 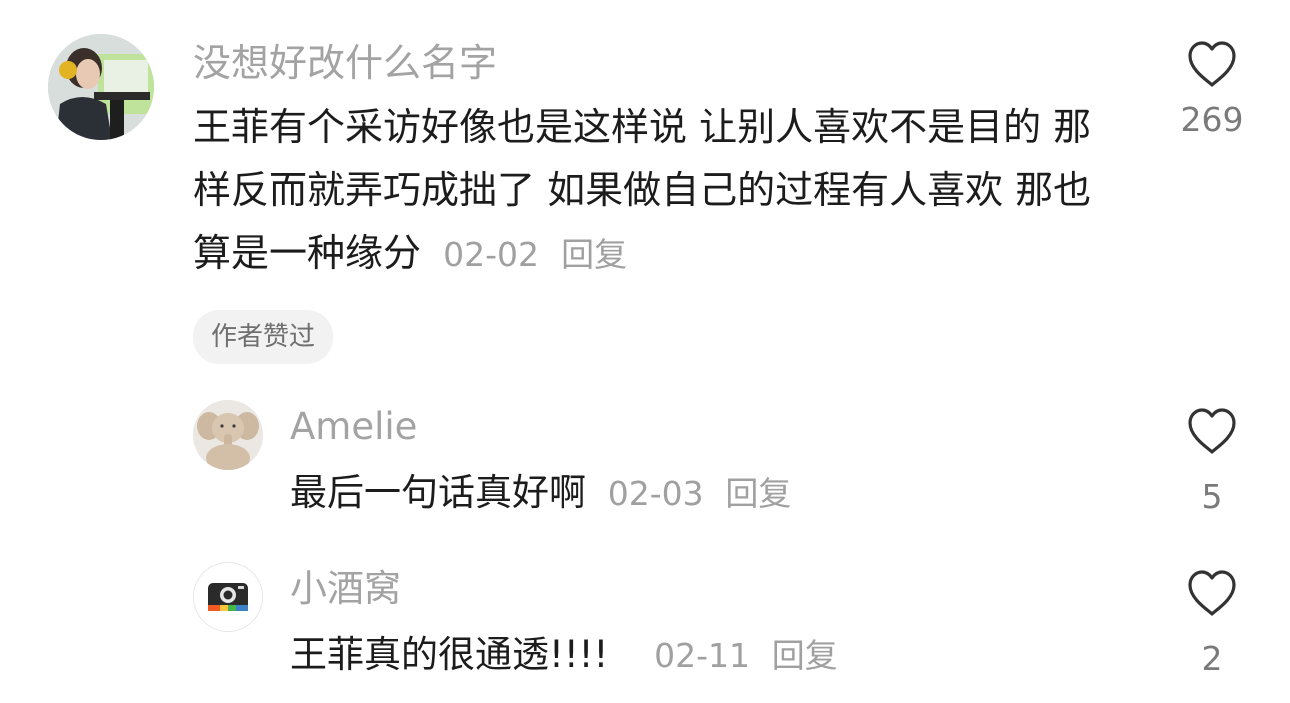 What do you see at coordinates (702, 655) in the screenshot?
I see `reply-date: 02-11` at bounding box center [702, 655].